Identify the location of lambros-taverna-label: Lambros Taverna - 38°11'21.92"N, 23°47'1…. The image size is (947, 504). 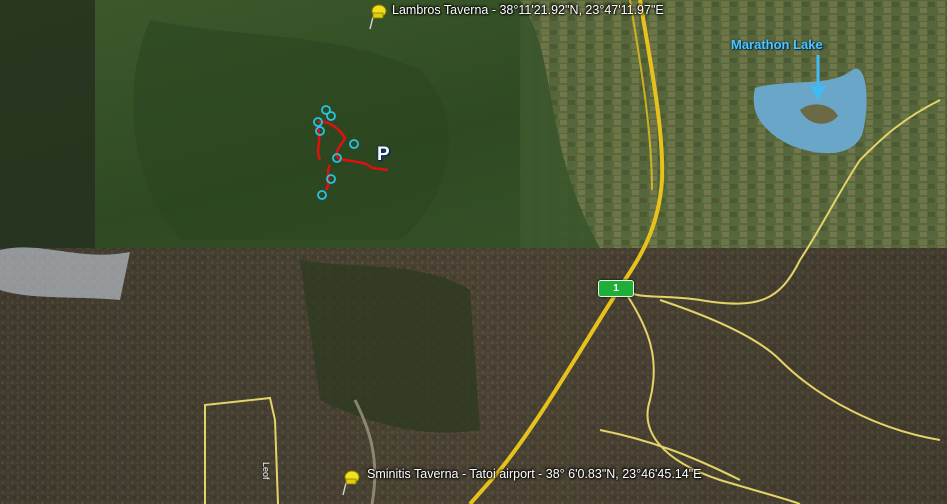
(528, 10).